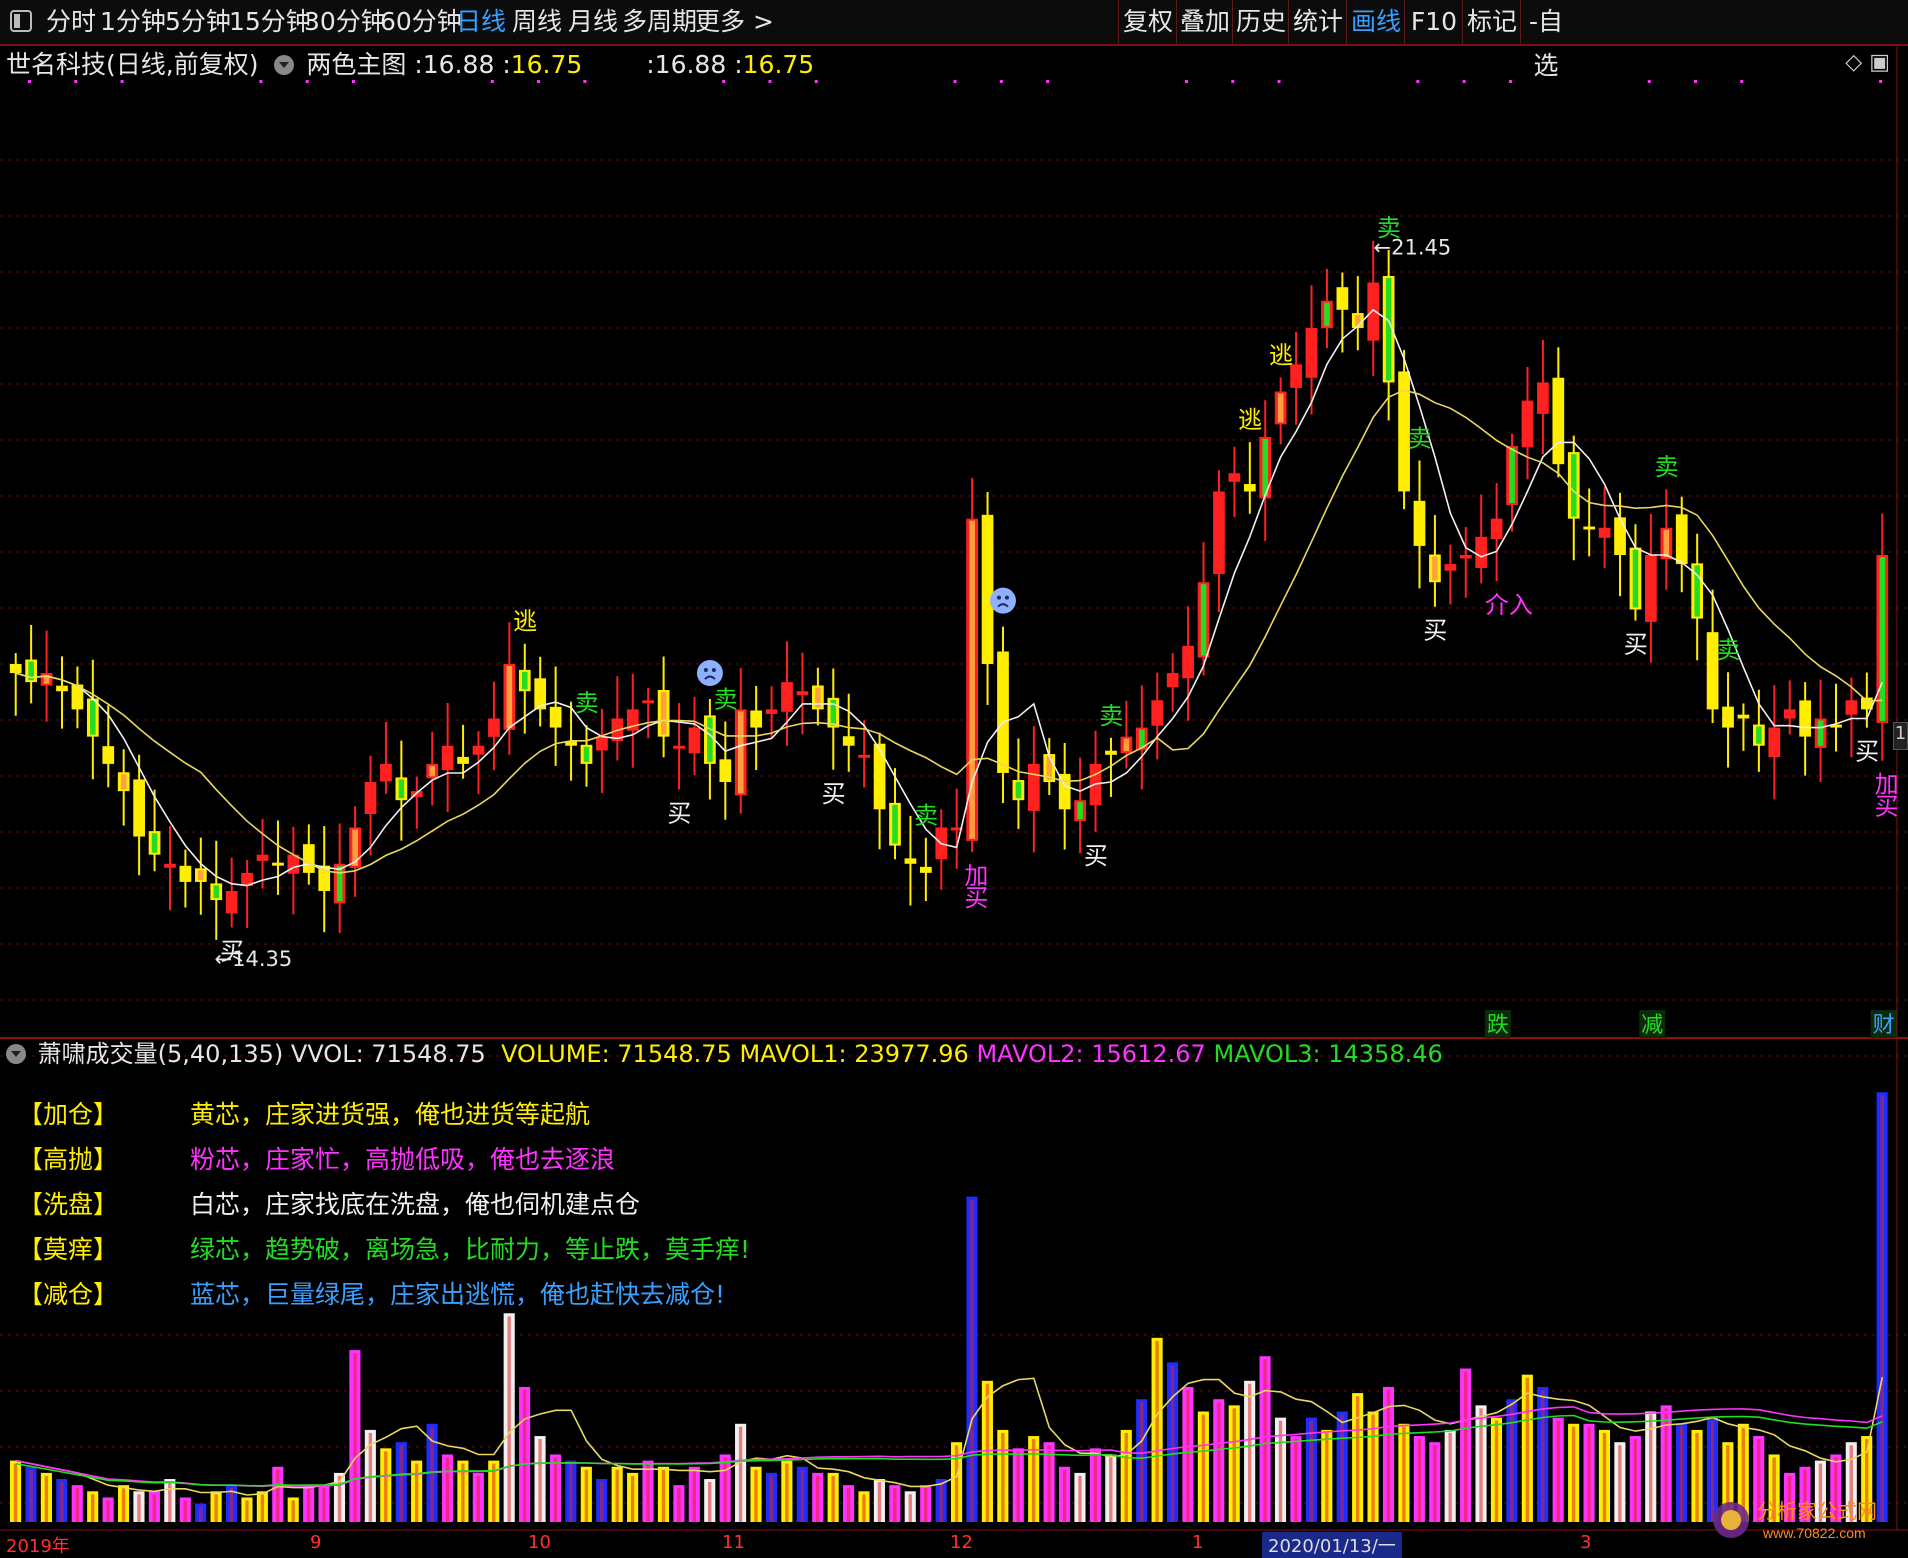 This screenshot has height=1558, width=1908. I want to click on legend-tag: 【加仓】, so click(68, 1114).